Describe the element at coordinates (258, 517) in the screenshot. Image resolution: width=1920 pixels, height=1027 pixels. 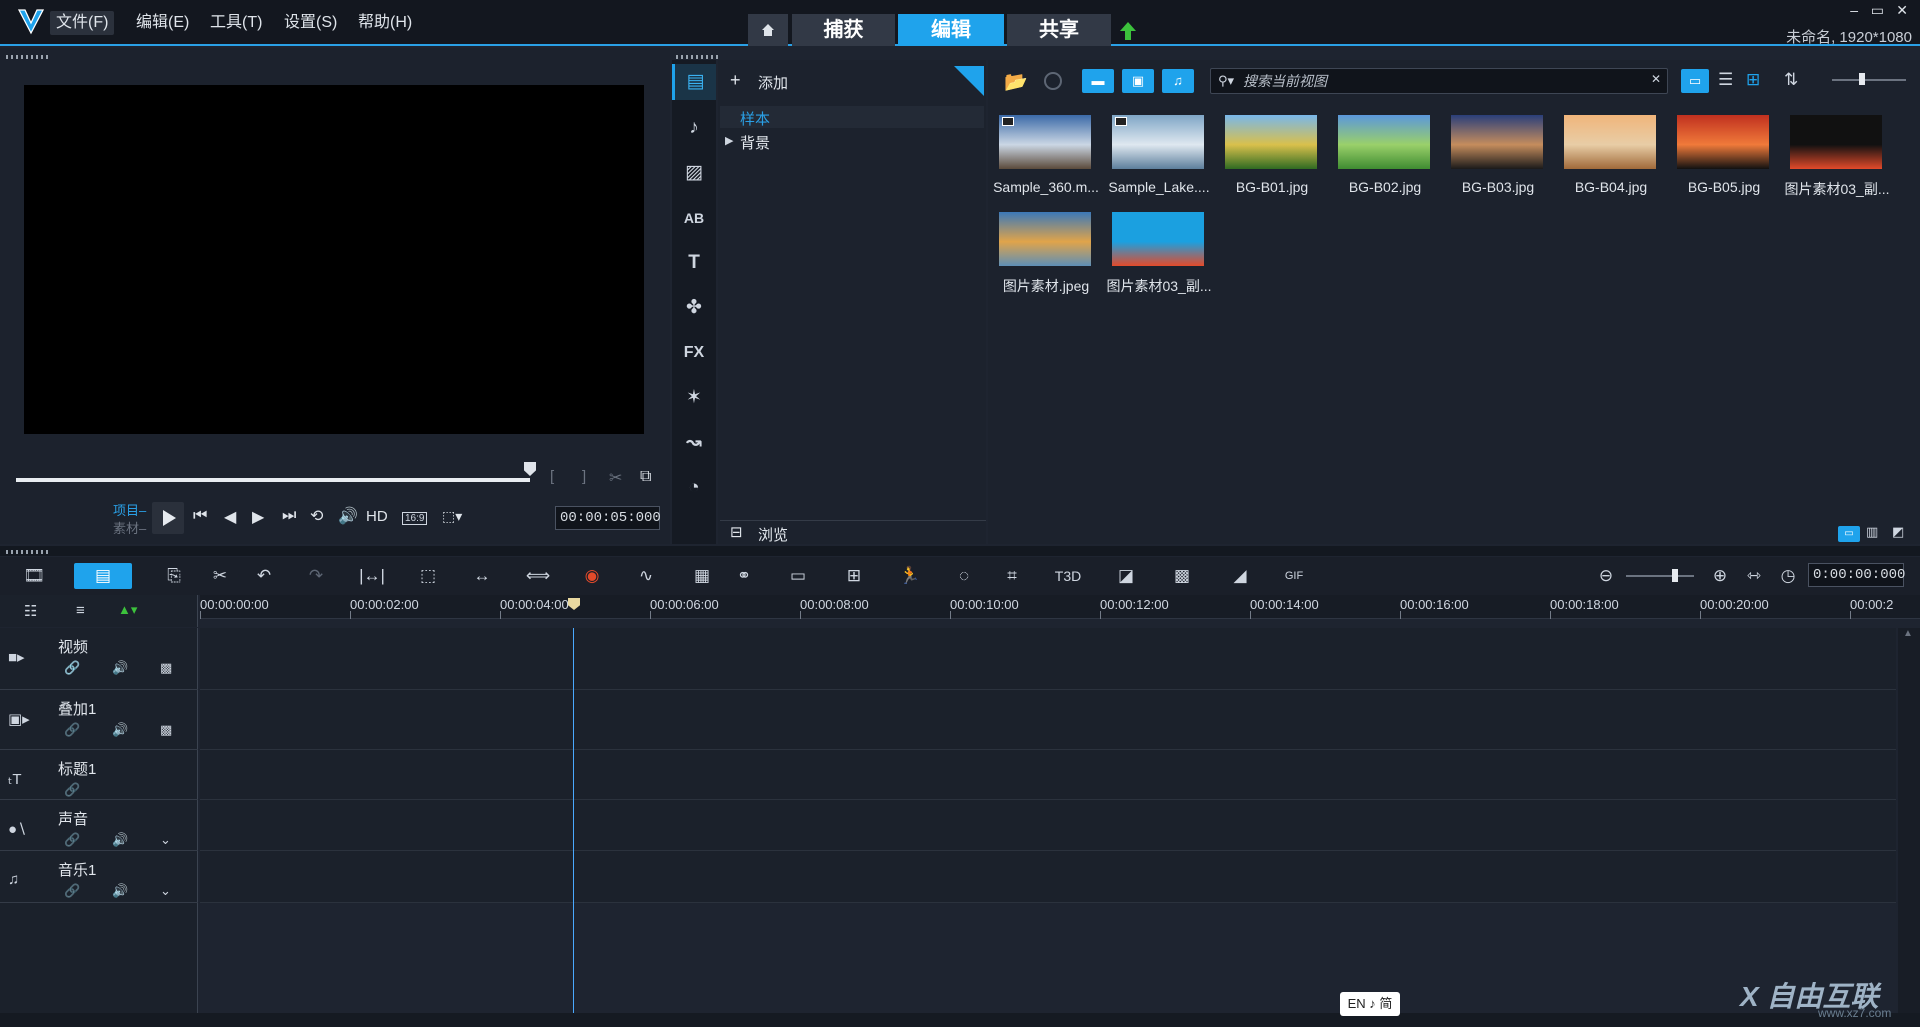
I see `next-frame-icon: ▶` at that location.